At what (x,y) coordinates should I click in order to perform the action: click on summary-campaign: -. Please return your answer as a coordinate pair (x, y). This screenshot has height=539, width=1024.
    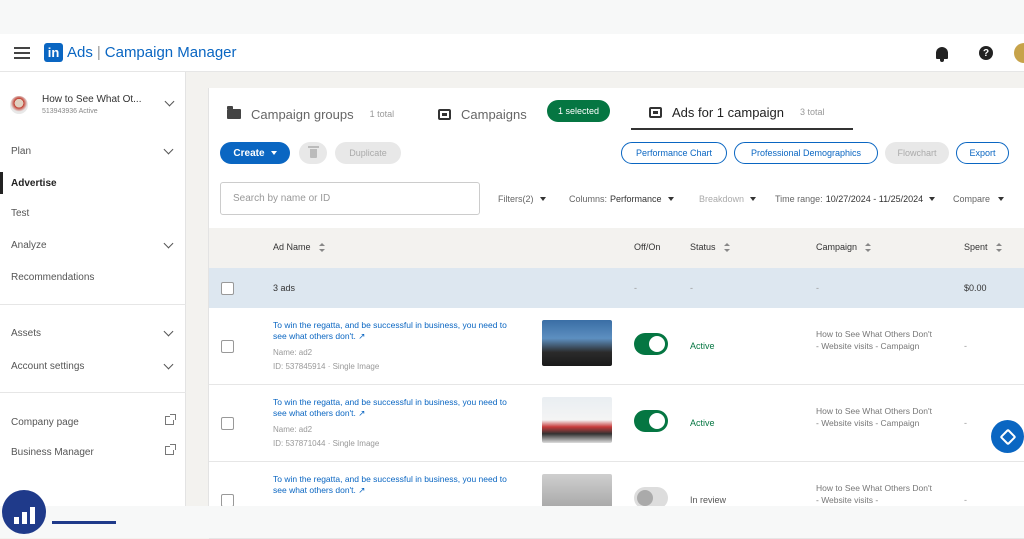
    Looking at the image, I should click on (817, 288).